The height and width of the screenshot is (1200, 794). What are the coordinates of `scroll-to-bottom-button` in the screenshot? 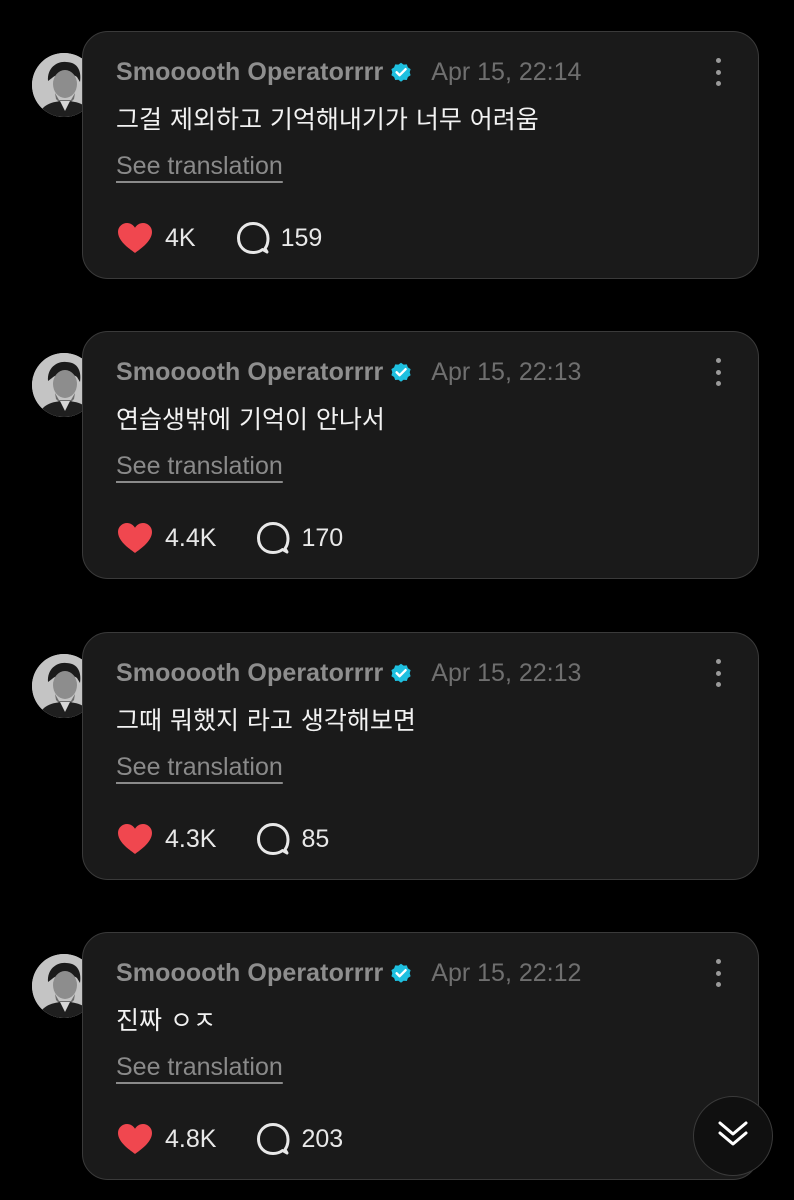 It's located at (733, 1136).